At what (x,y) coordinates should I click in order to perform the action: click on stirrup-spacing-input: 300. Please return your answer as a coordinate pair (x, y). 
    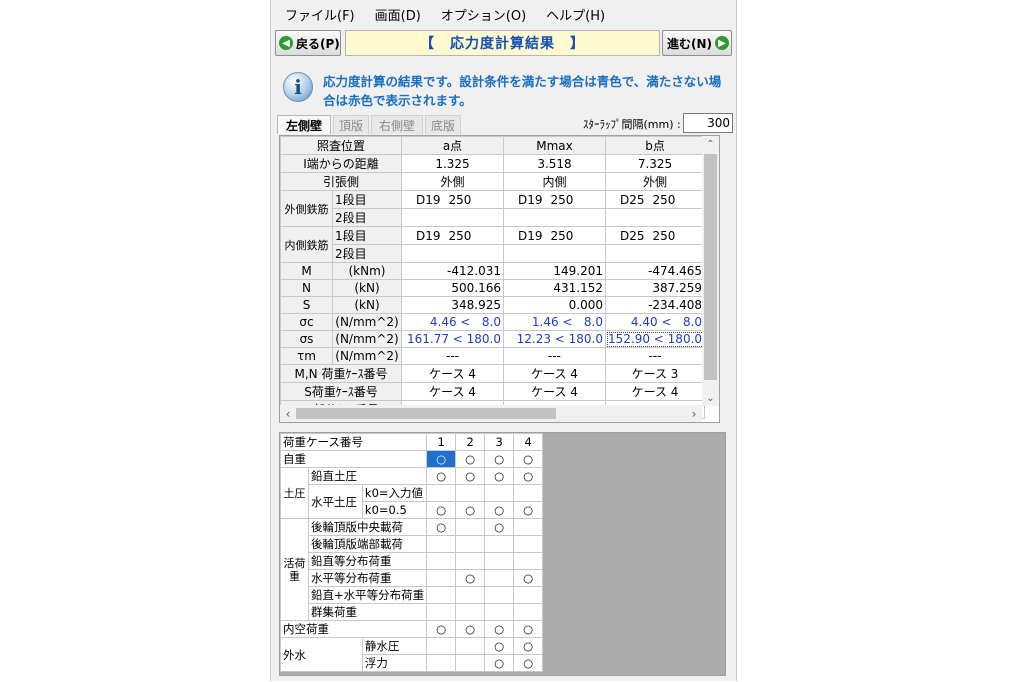
    Looking at the image, I should click on (708, 123).